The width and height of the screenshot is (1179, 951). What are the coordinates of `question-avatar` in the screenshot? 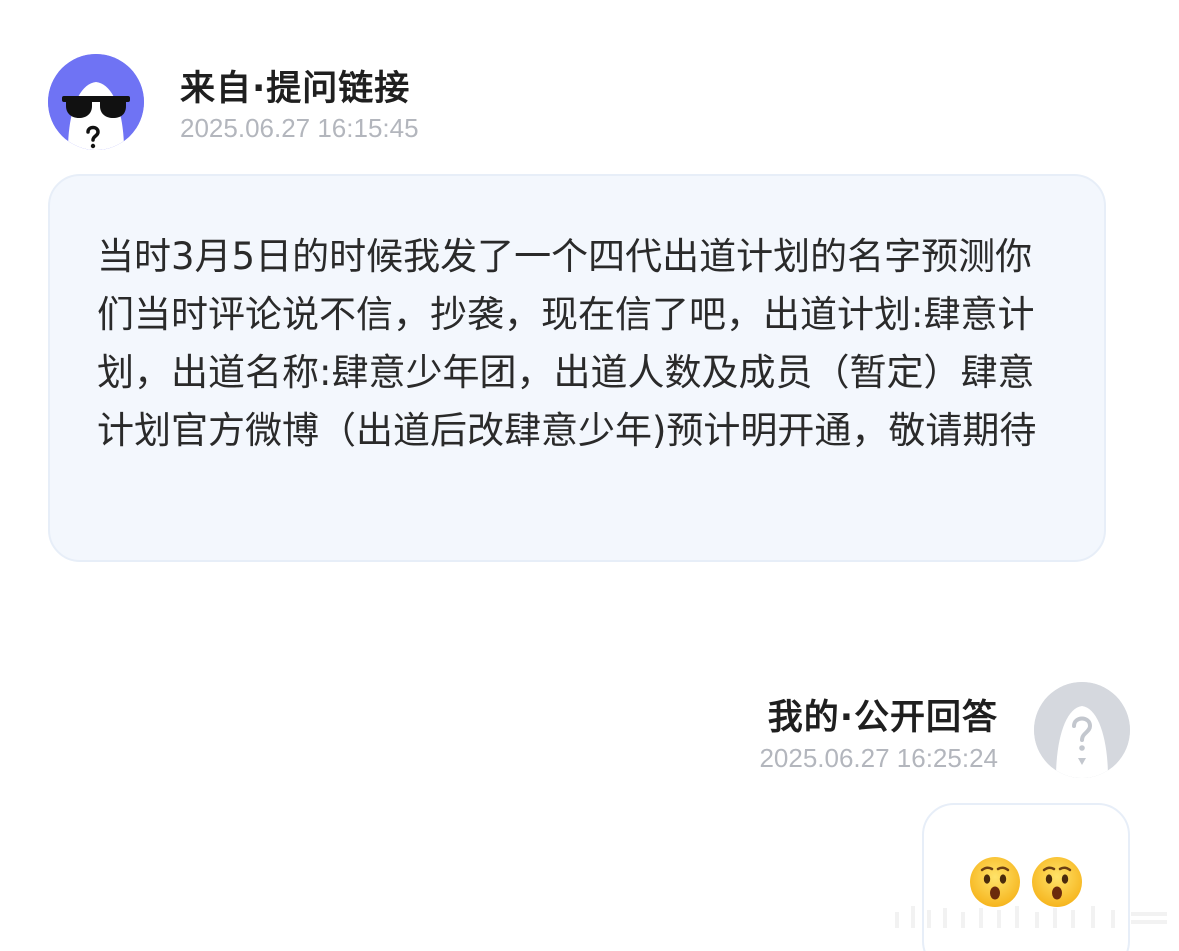 It's located at (96, 102).